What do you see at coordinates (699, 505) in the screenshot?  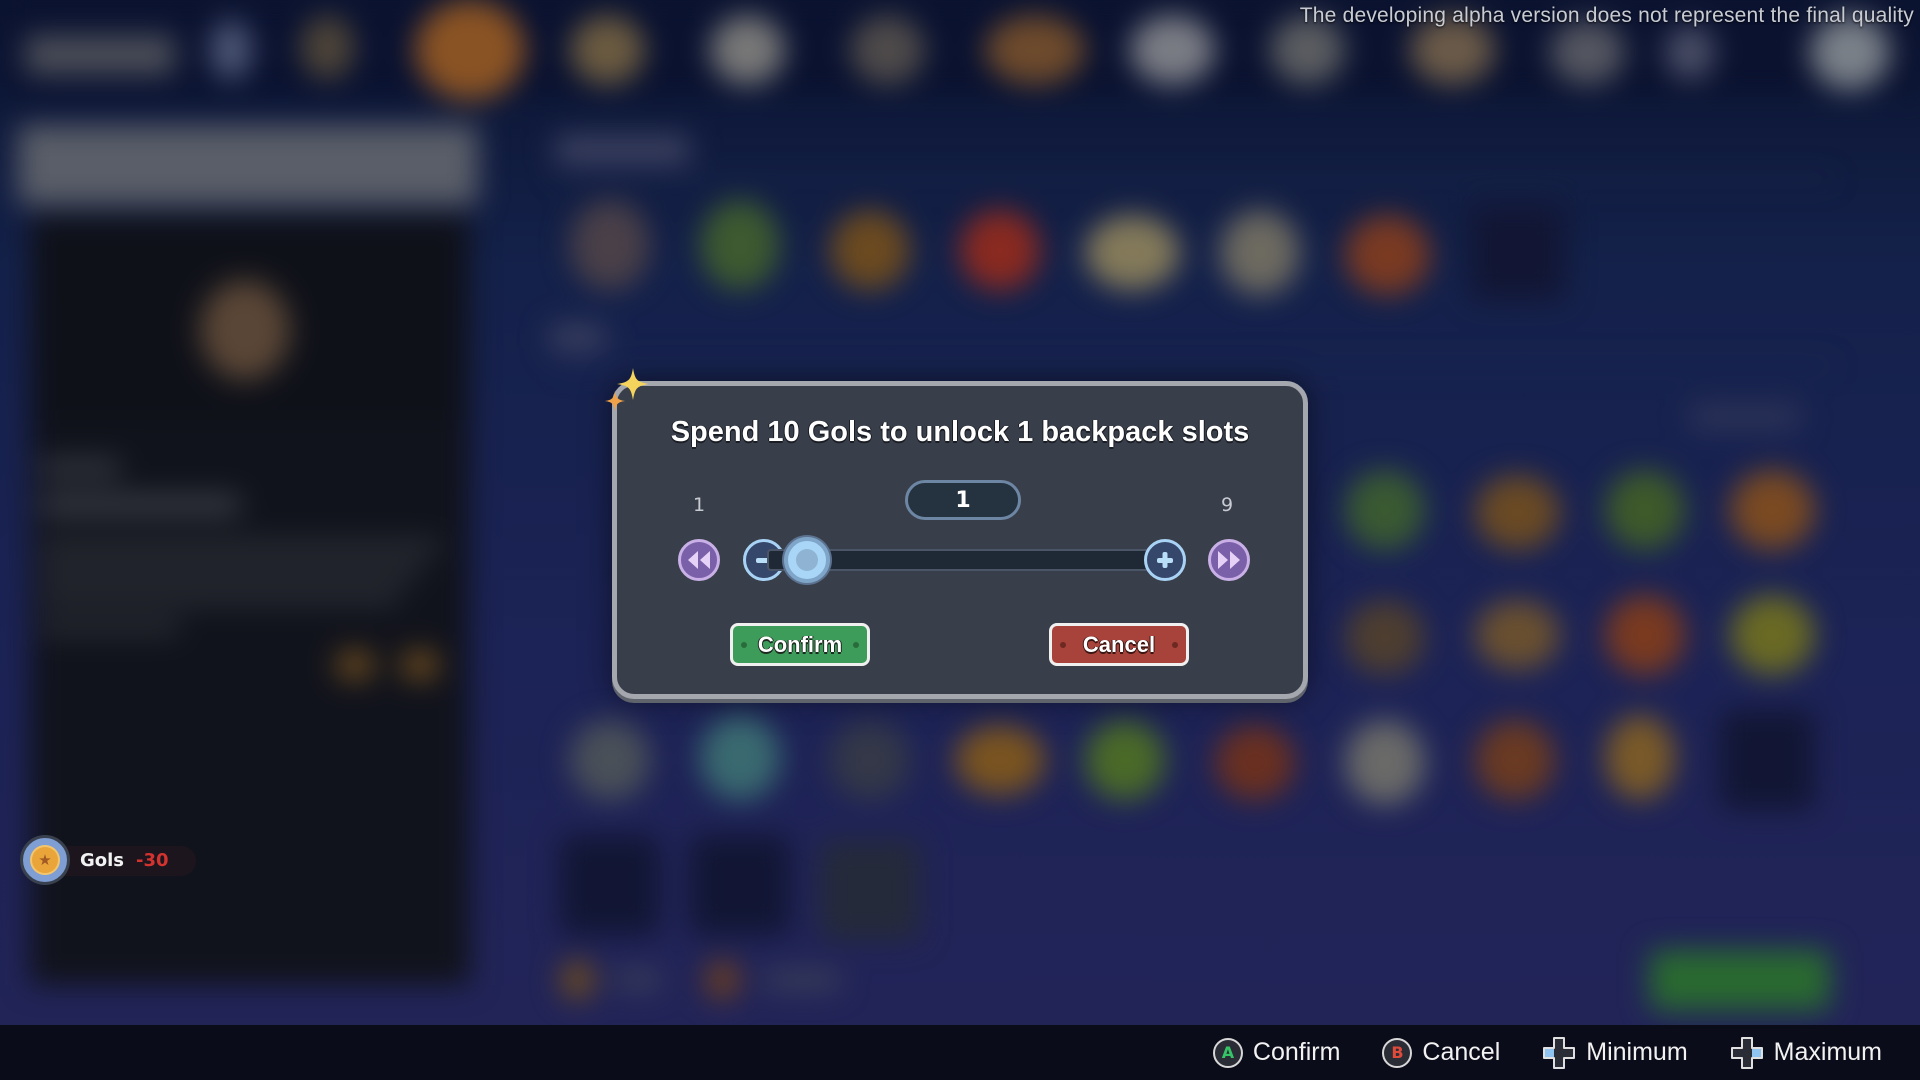 I see `slider-min-label: 1` at bounding box center [699, 505].